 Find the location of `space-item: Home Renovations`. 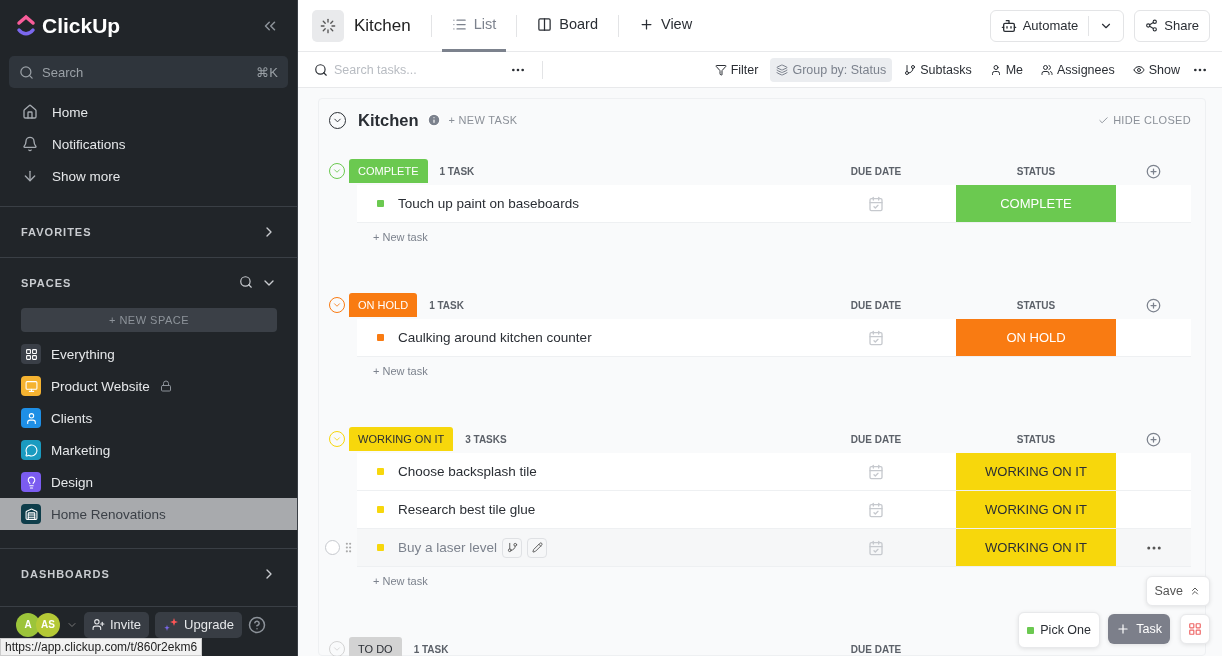

space-item: Home Renovations is located at coordinates (148, 514).